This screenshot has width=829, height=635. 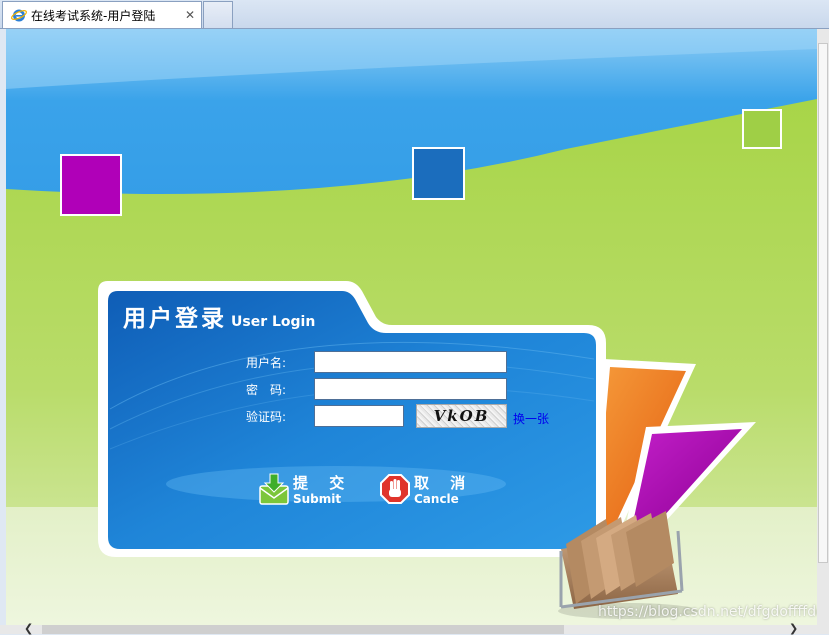 I want to click on vertical-scroll-thumb, so click(x=823, y=303).